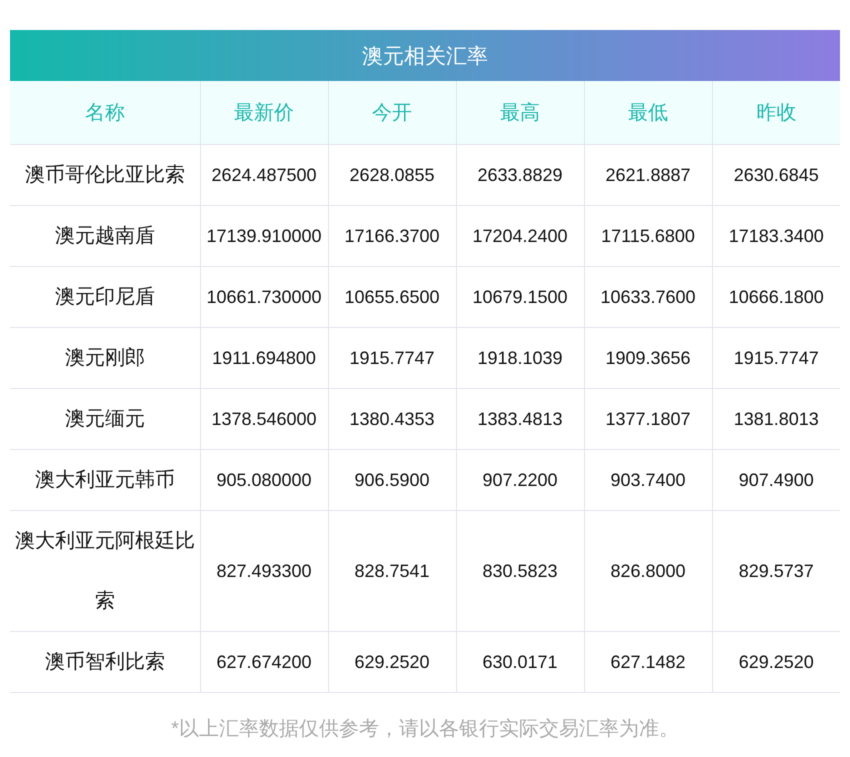  Describe the element at coordinates (648, 112) in the screenshot. I see `column-header: 最低` at that location.